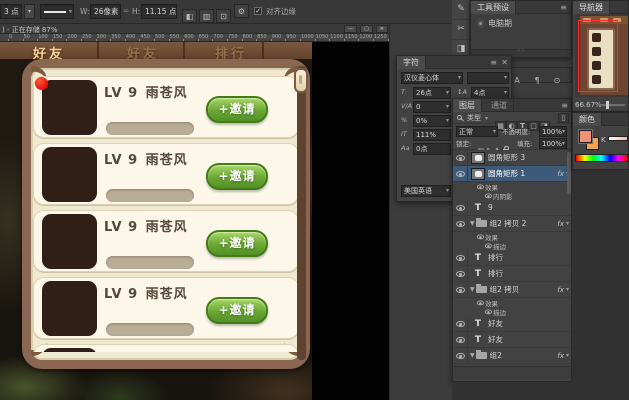 Image resolution: width=629 pixels, height=400 pixels. What do you see at coordinates (601, 158) in the screenshot?
I see `color-spectrum-ramp` at bounding box center [601, 158].